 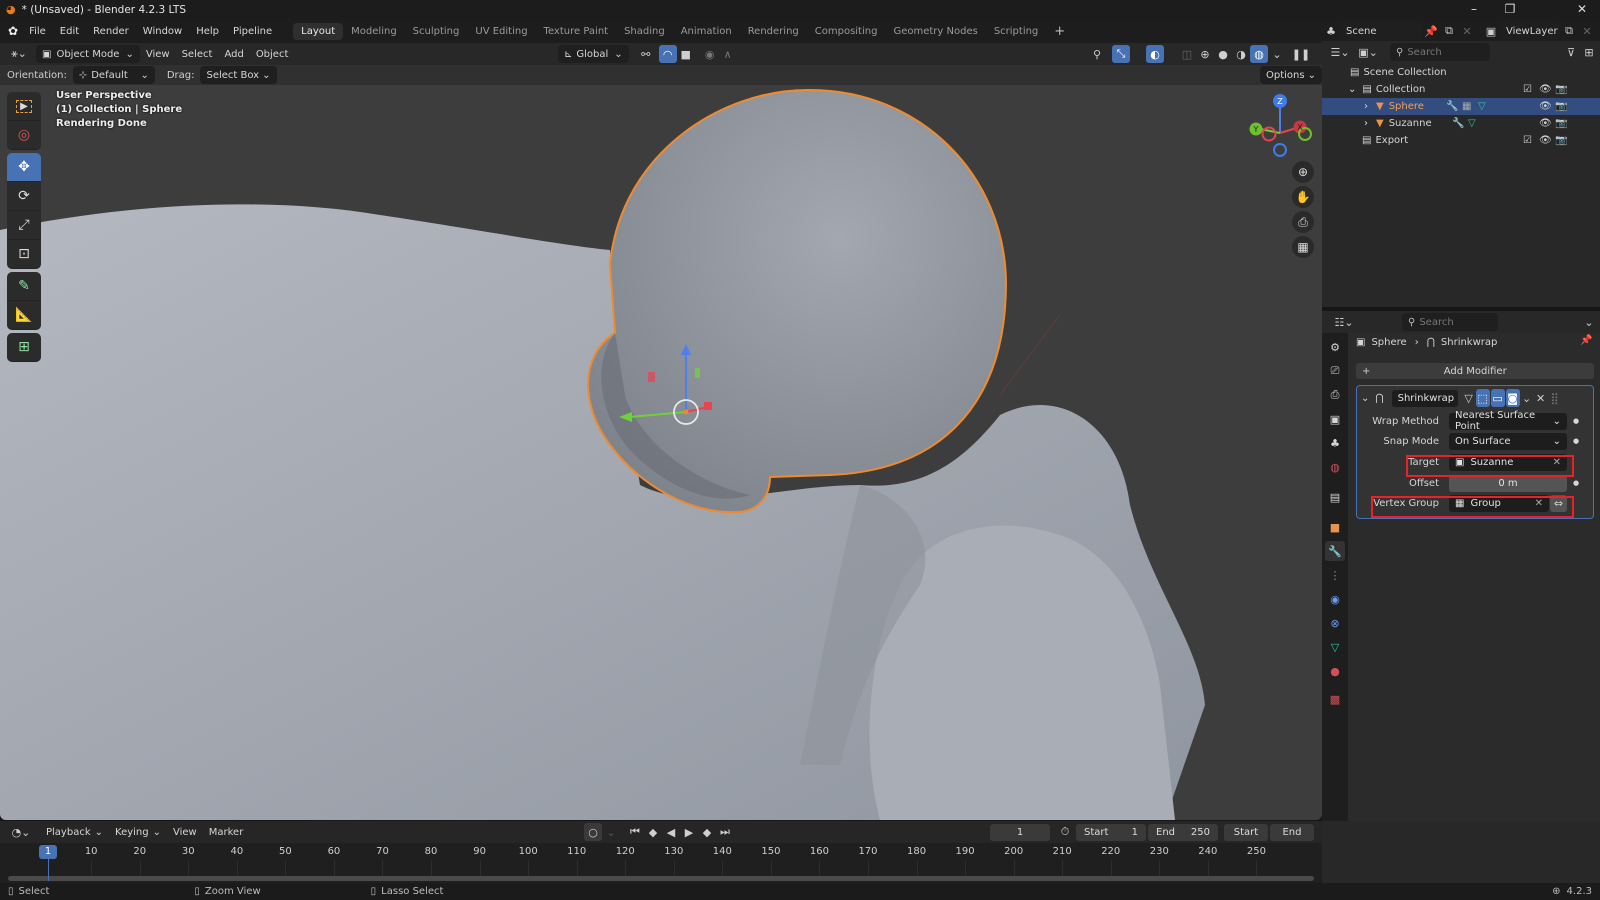 I want to click on xray-toggle-icon: ◫, so click(x=1187, y=54).